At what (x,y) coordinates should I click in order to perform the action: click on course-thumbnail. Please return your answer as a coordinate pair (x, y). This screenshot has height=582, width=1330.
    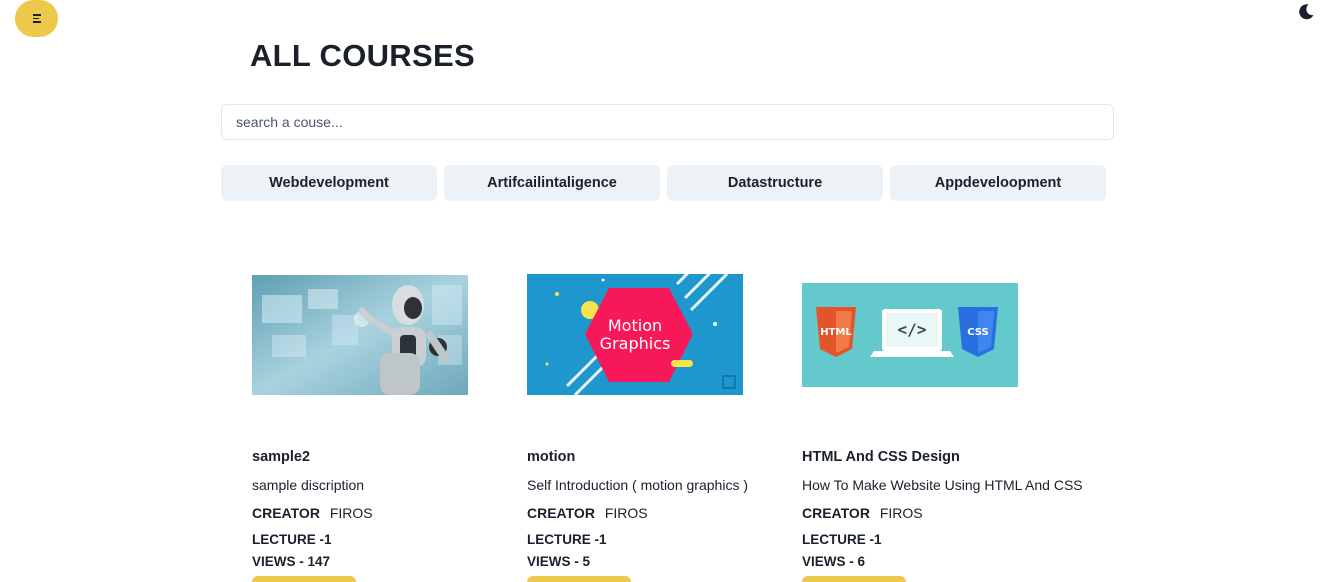
    Looking at the image, I should click on (360, 335).